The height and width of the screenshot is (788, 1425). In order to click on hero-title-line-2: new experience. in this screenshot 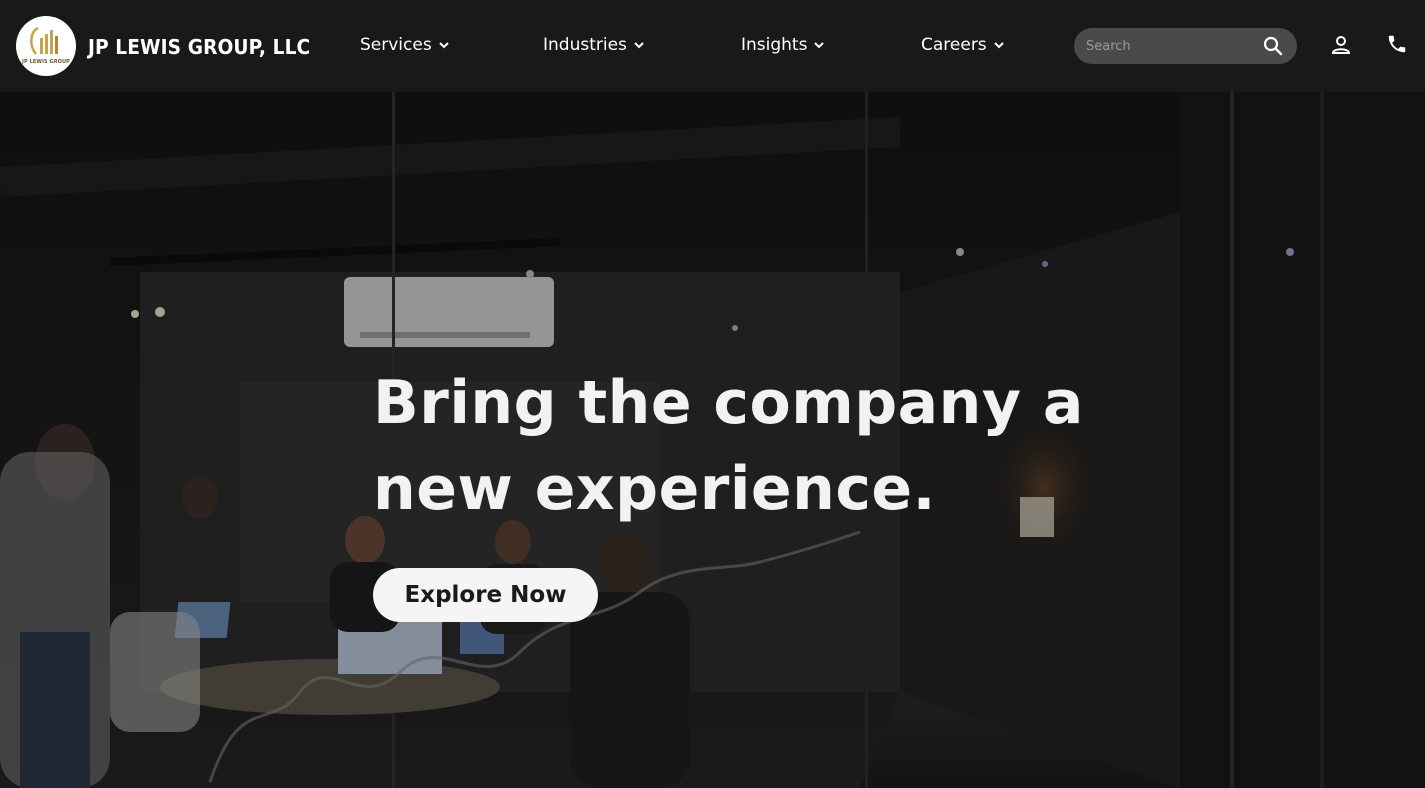, I will do `click(654, 489)`.